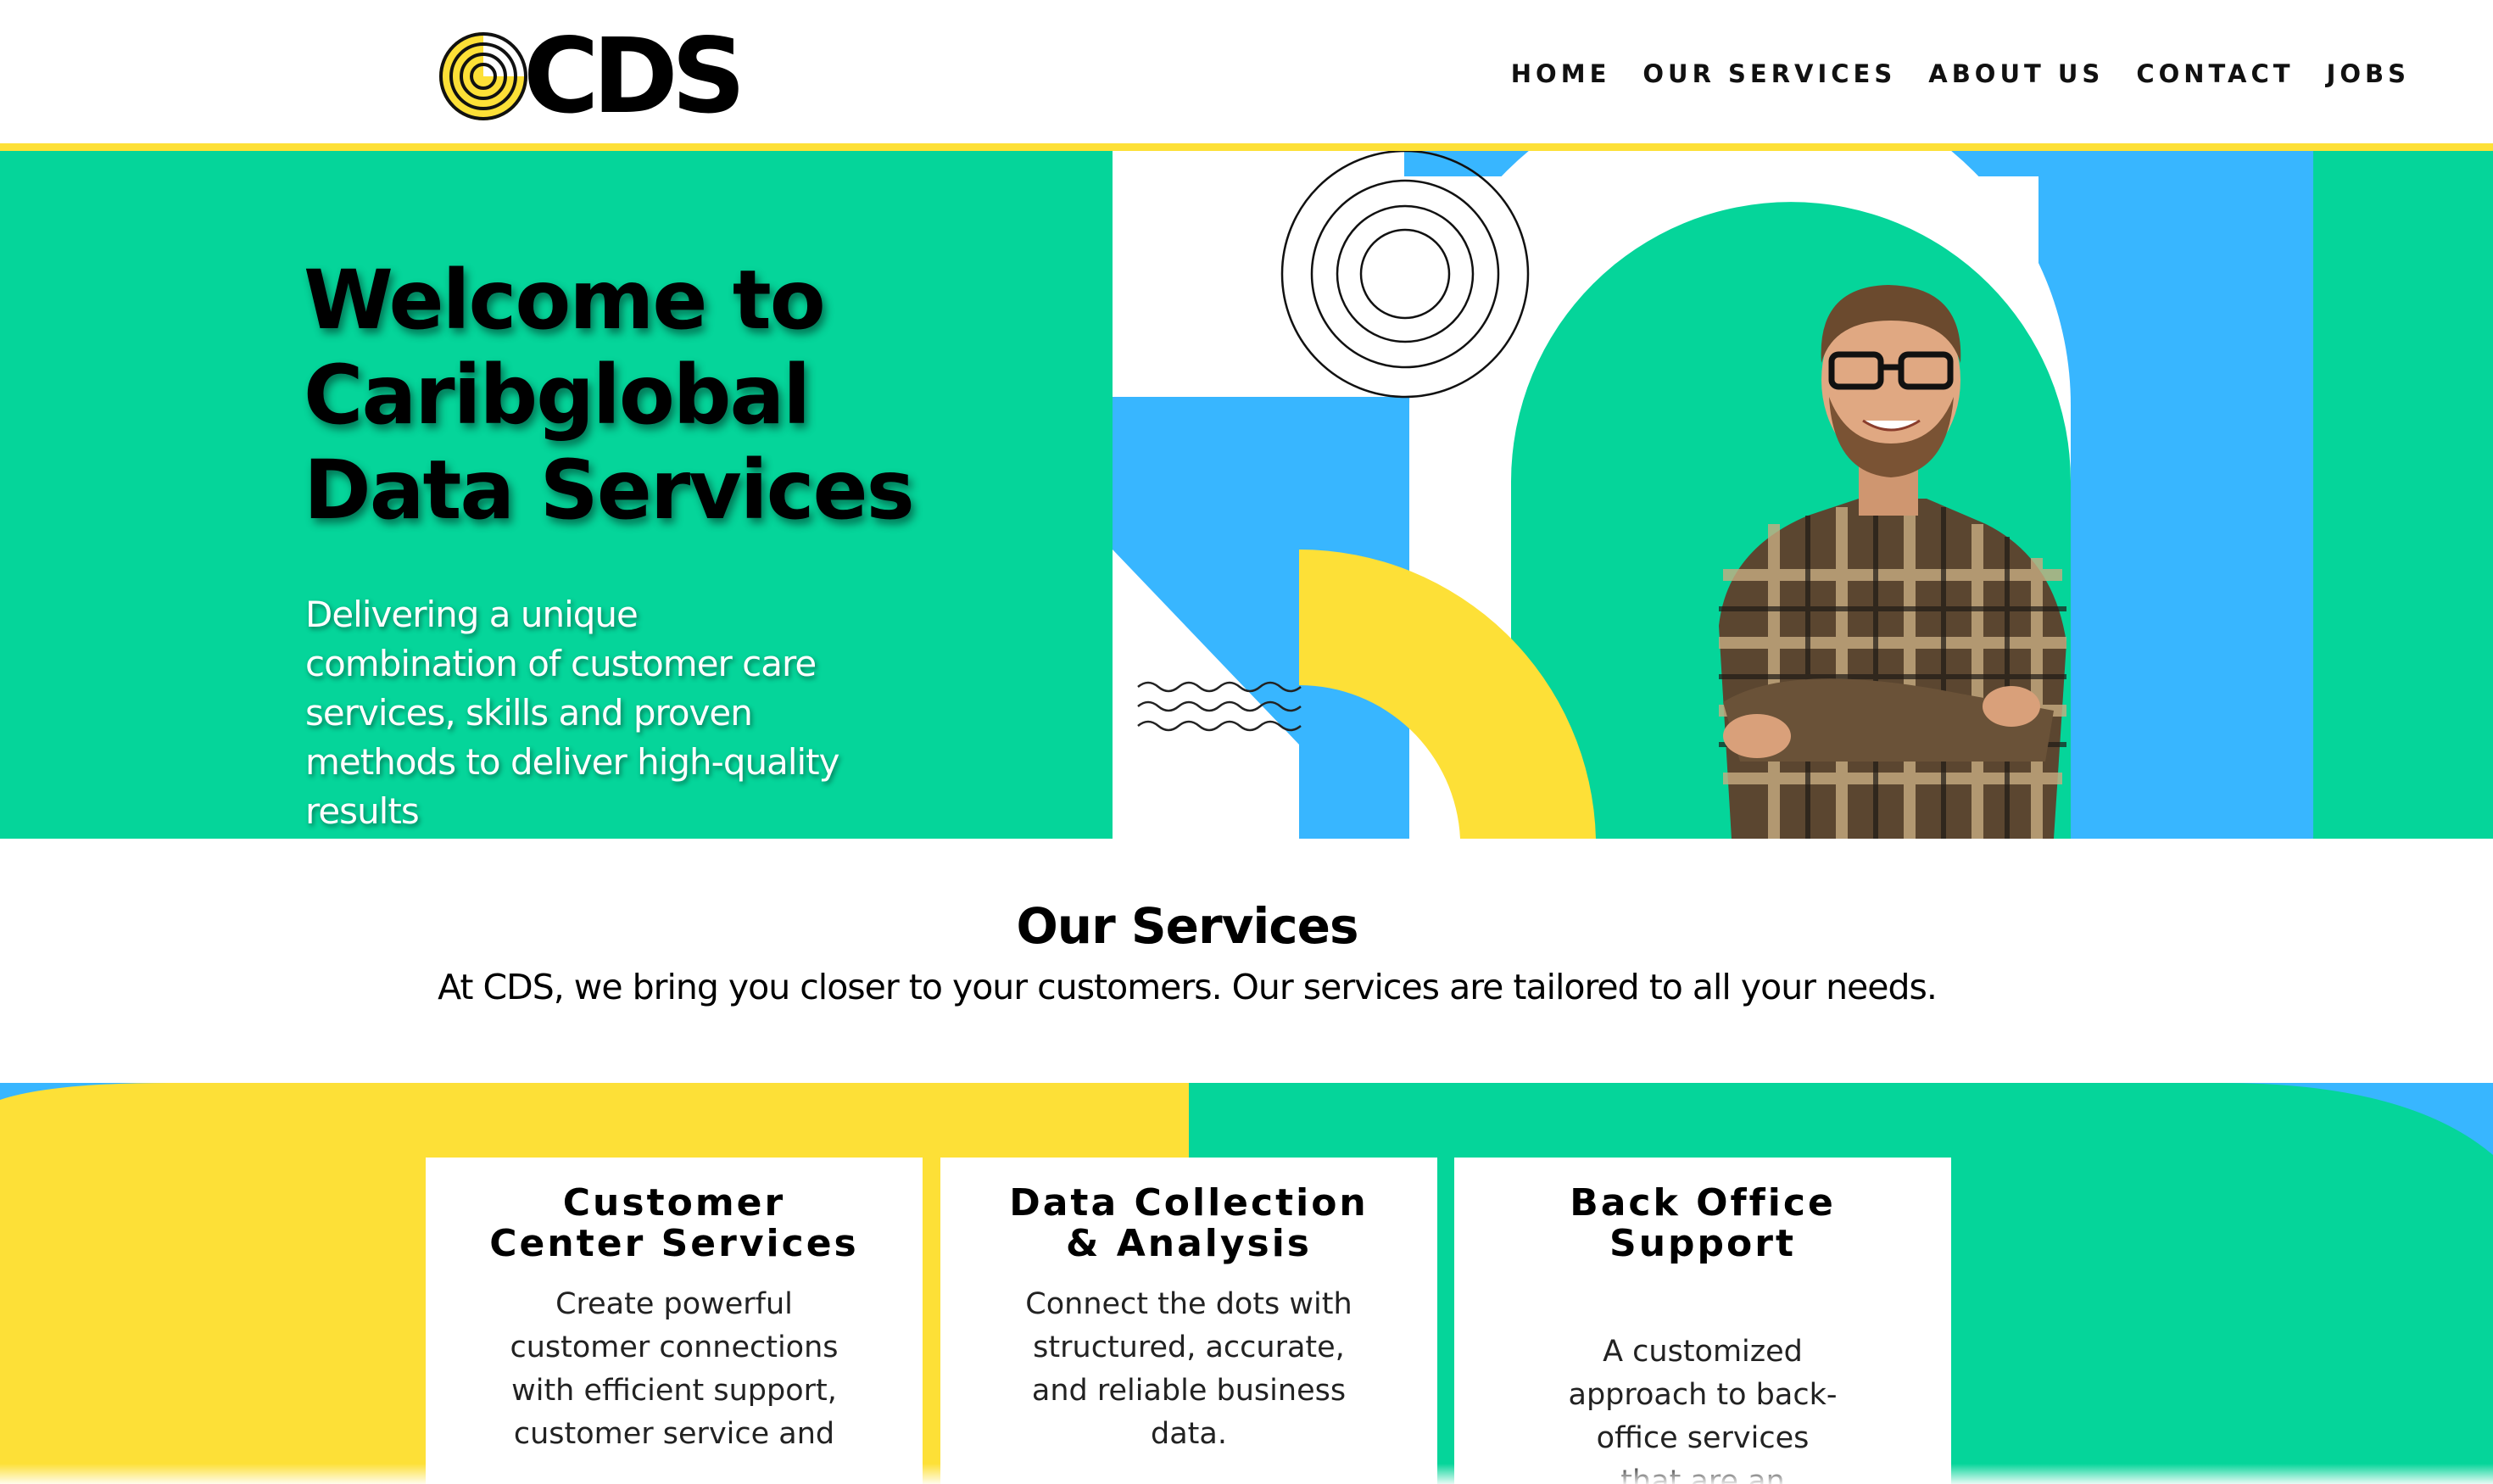 Image resolution: width=2493 pixels, height=1484 pixels. What do you see at coordinates (1187, 926) in the screenshot?
I see `services-heading: Our Services` at bounding box center [1187, 926].